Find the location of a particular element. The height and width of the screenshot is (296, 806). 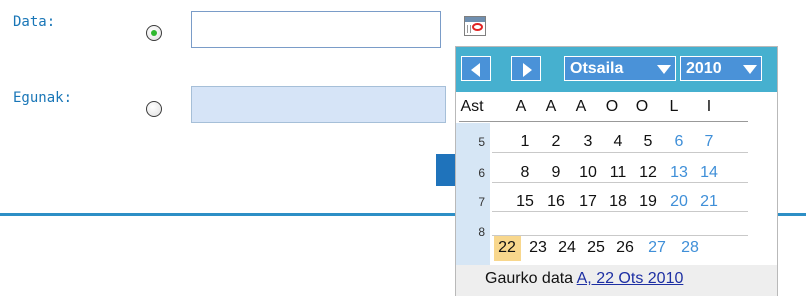

next-month-button is located at coordinates (526, 68).